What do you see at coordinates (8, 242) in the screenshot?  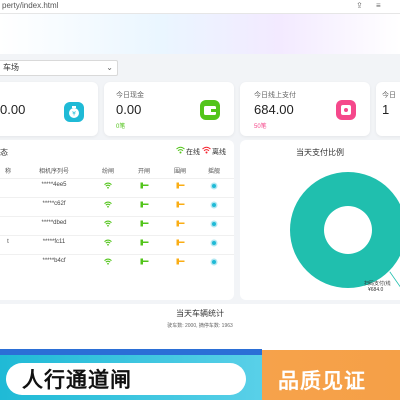 I see `device-name: t` at bounding box center [8, 242].